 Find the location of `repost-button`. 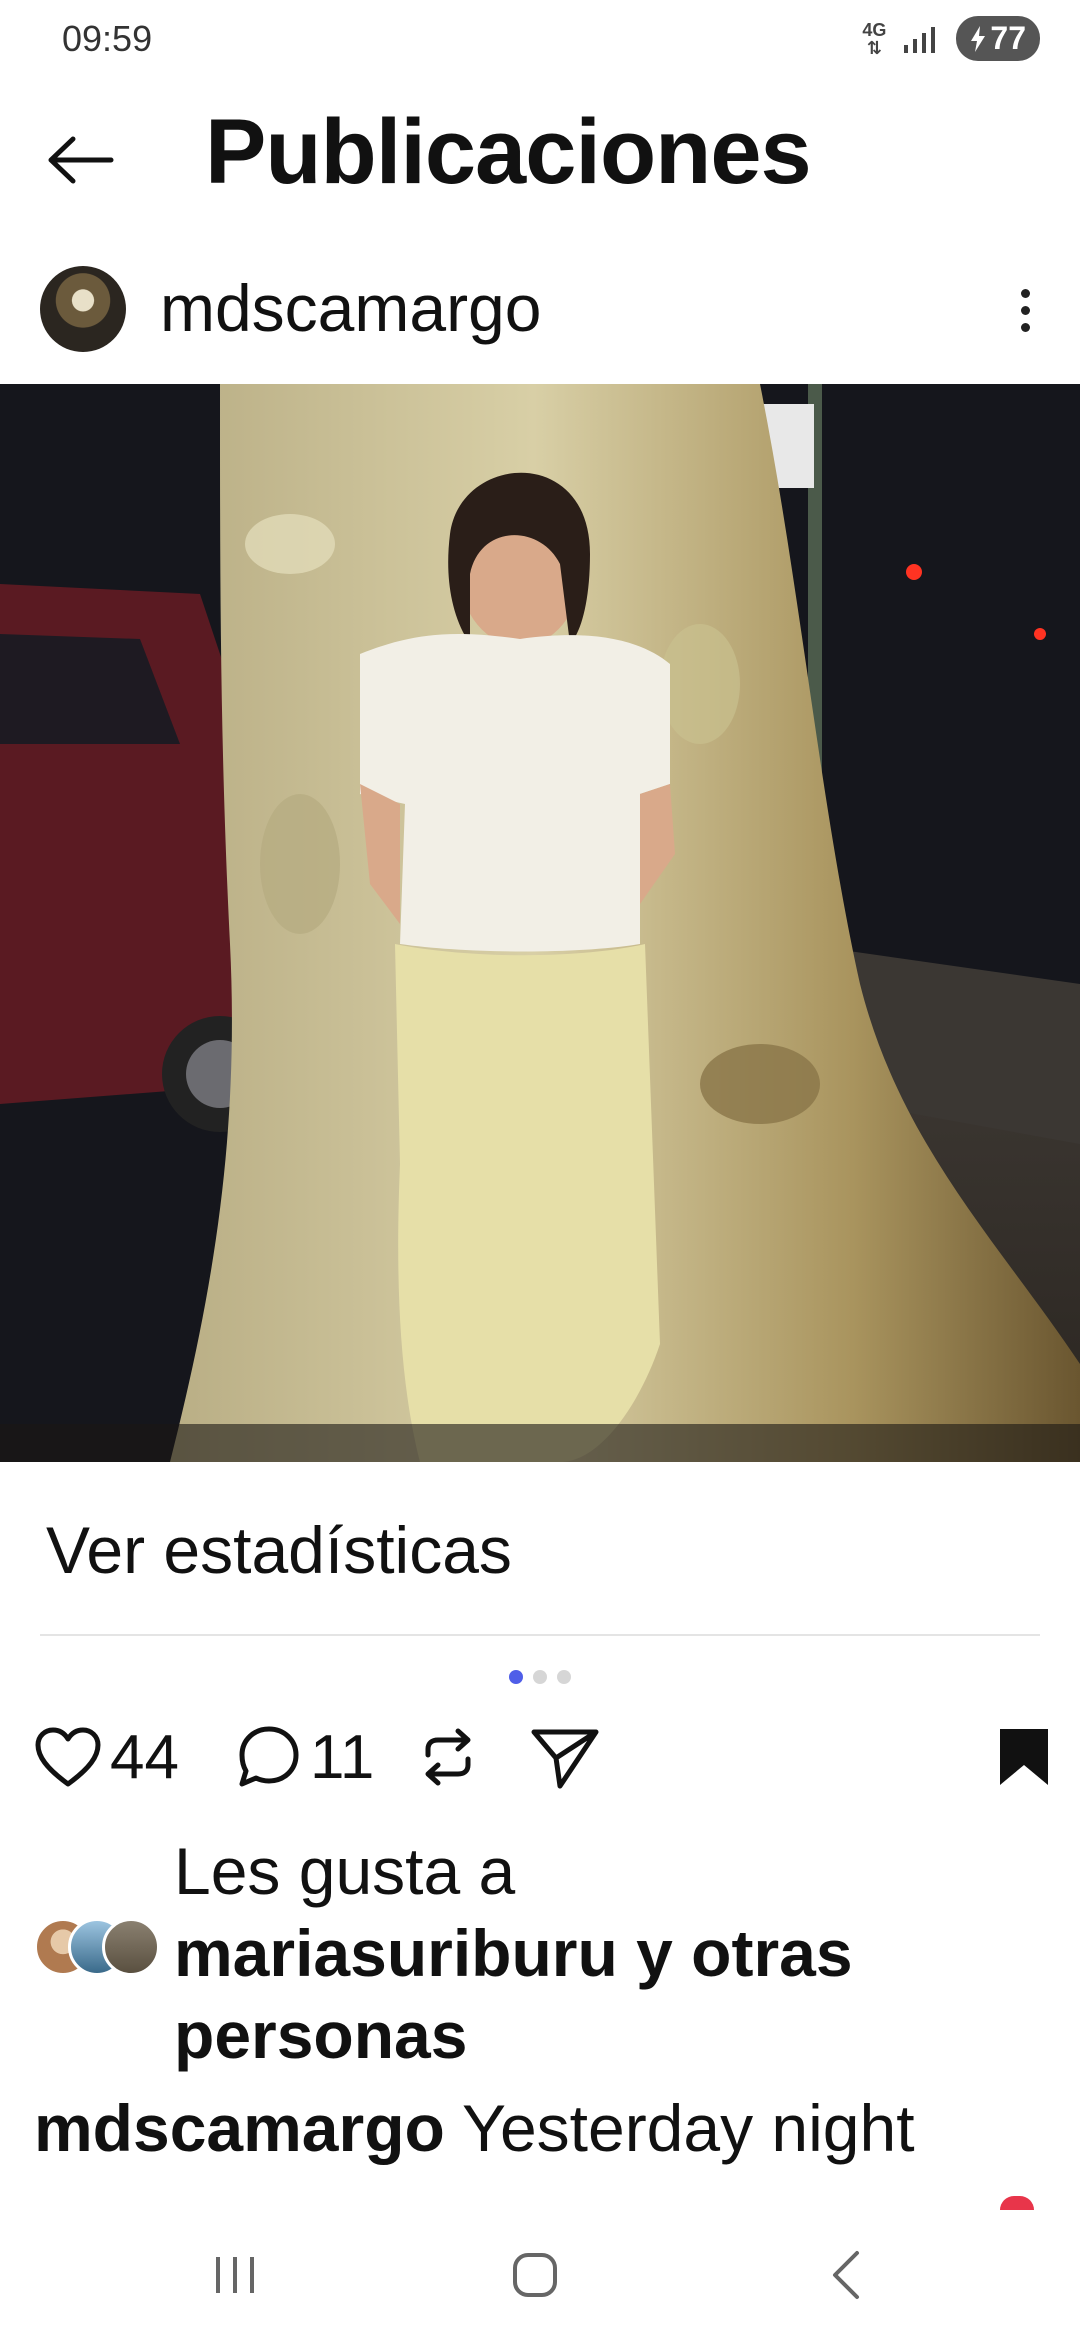

repost-button is located at coordinates (448, 1757).